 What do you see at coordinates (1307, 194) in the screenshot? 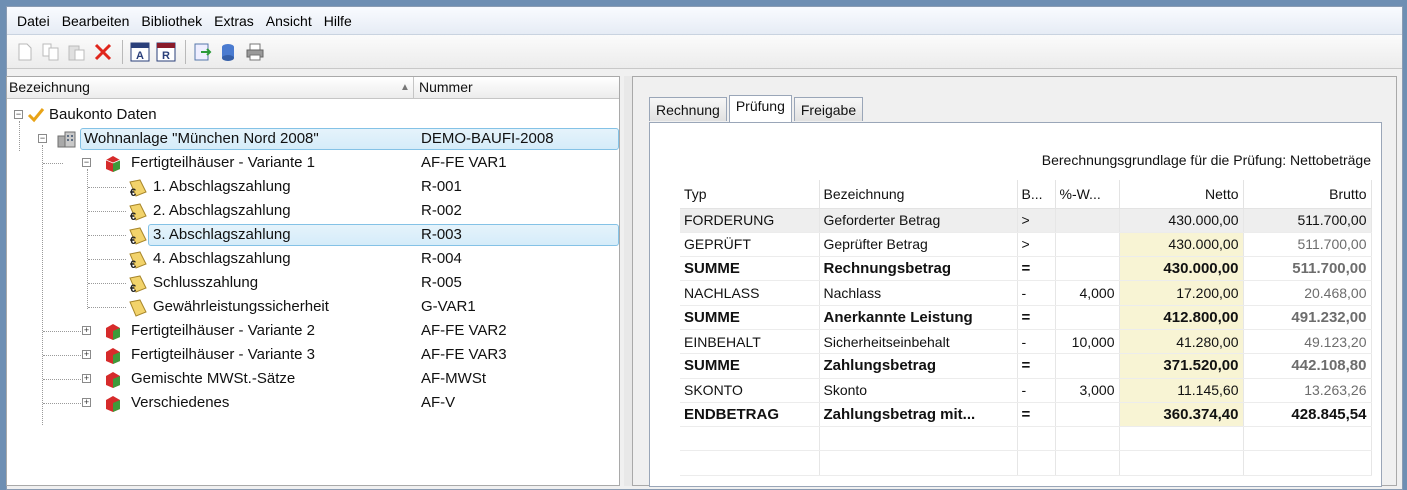
I see `column-header-brutto: Brutto` at bounding box center [1307, 194].